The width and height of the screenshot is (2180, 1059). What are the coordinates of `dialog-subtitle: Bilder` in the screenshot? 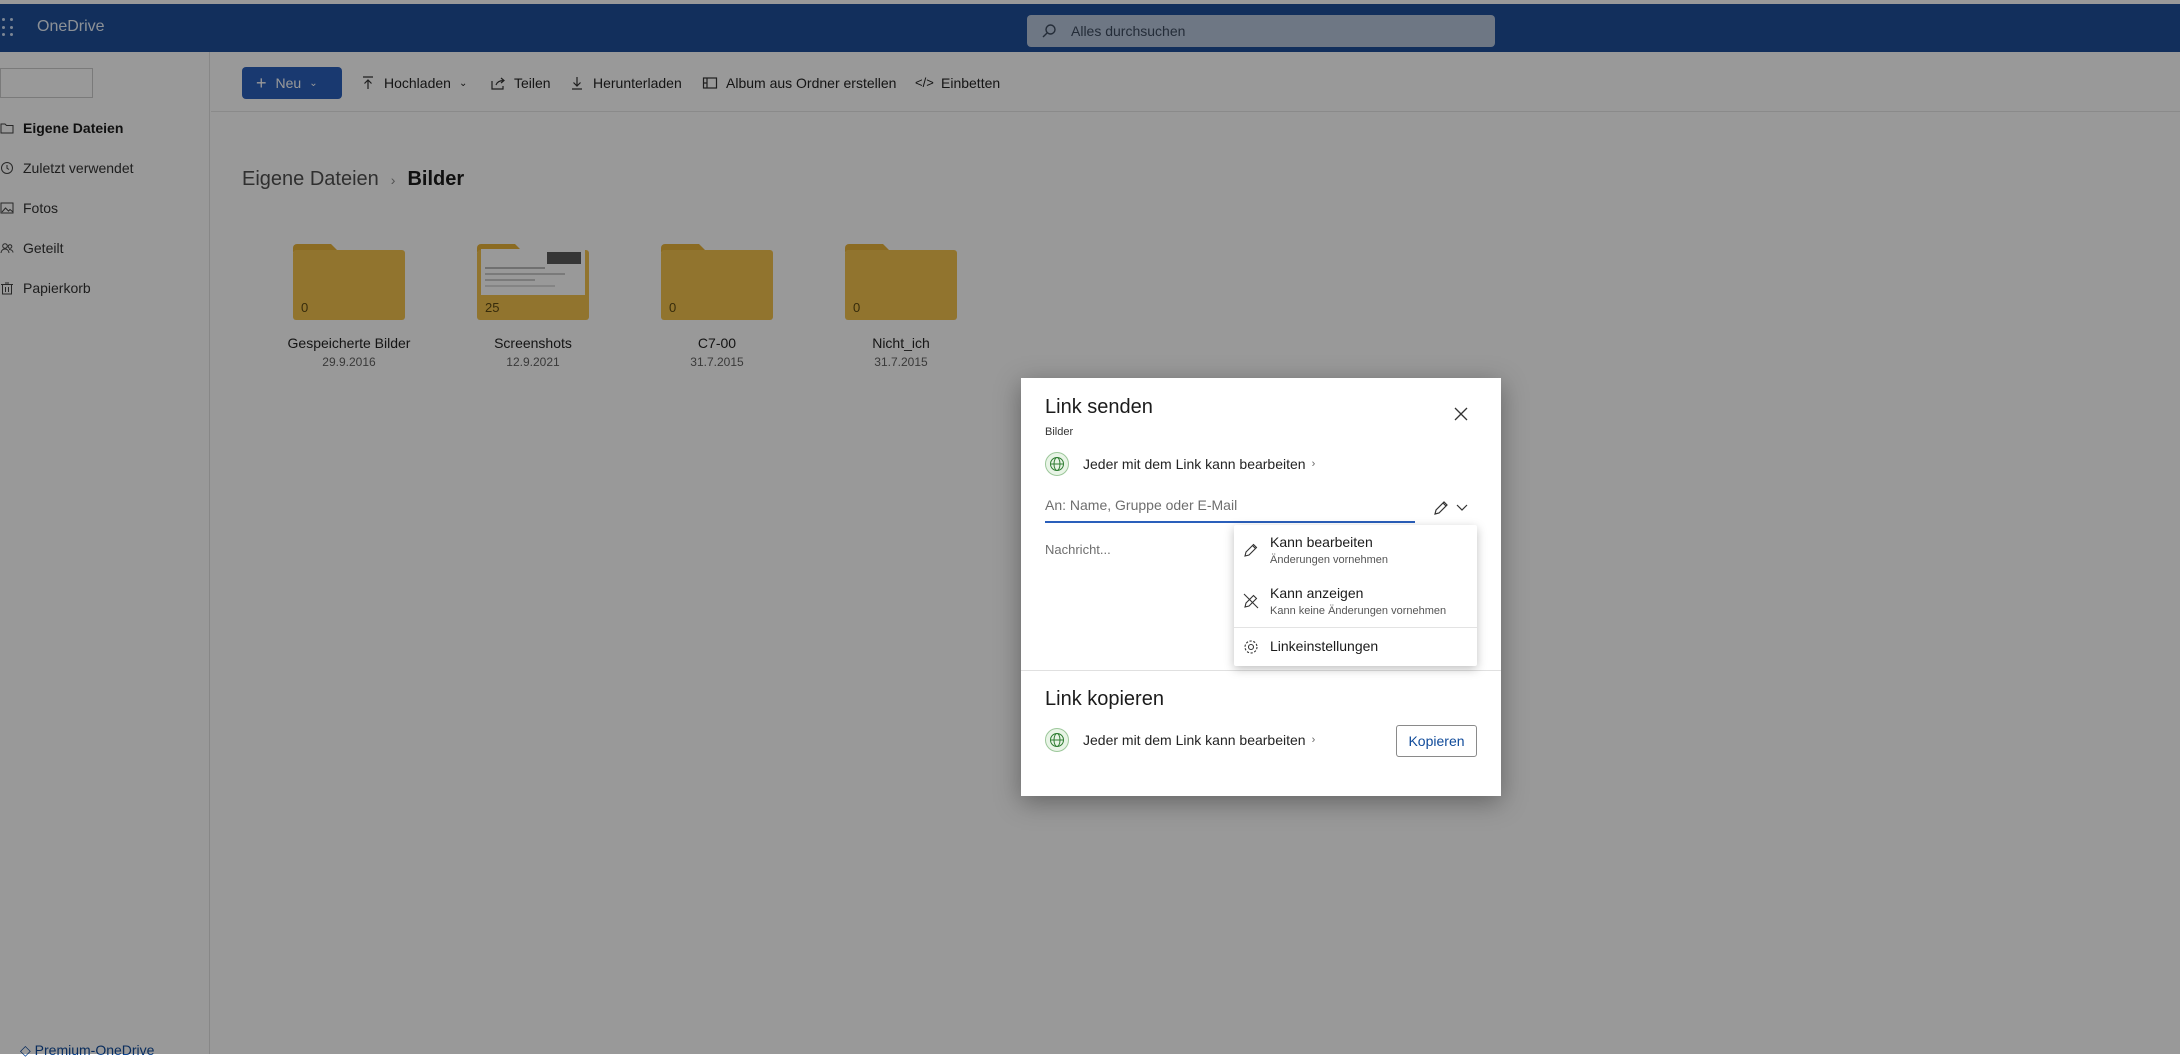 It's located at (1059, 432).